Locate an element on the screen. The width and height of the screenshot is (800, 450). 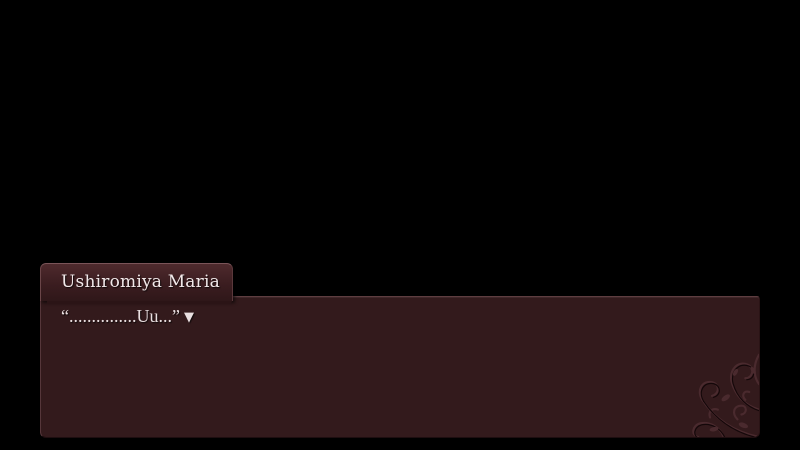
speaker-name: Ushiromiya Maria is located at coordinates (140, 282).